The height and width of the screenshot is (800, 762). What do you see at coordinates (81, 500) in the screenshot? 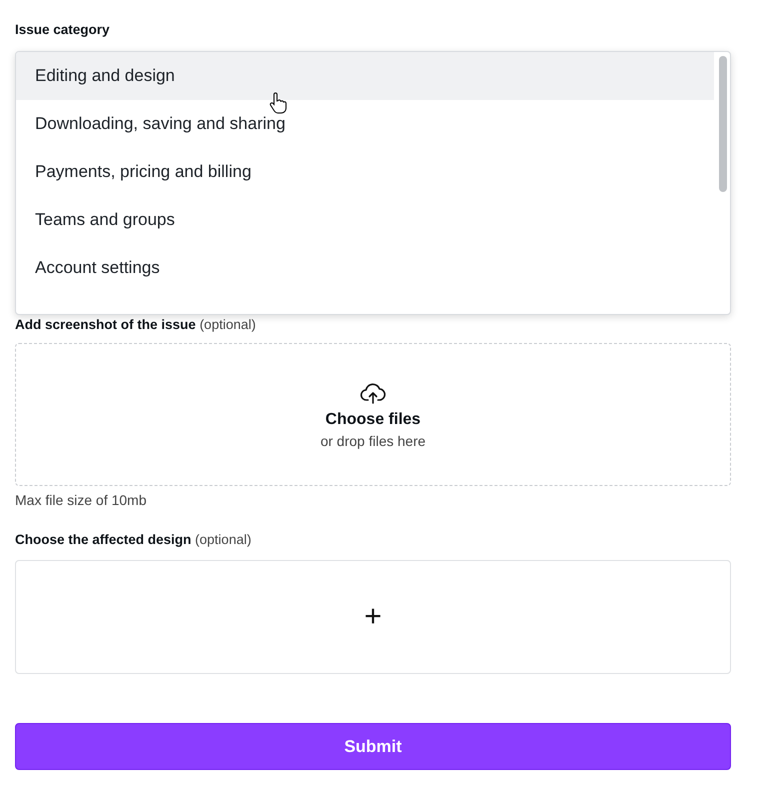
I see `file-size-note: Max file size of 10mb` at bounding box center [81, 500].